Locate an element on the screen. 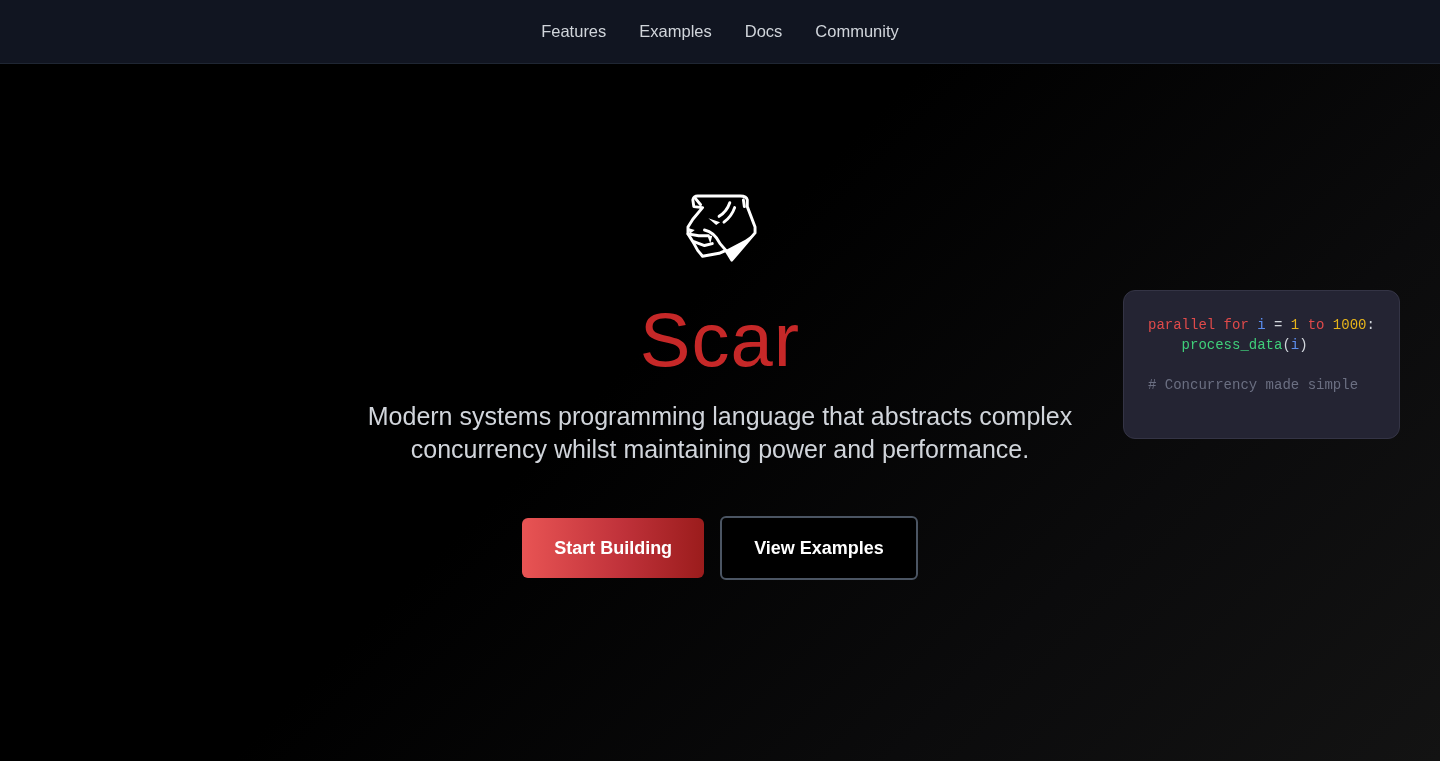  big-cat-head-logo is located at coordinates (722, 229).